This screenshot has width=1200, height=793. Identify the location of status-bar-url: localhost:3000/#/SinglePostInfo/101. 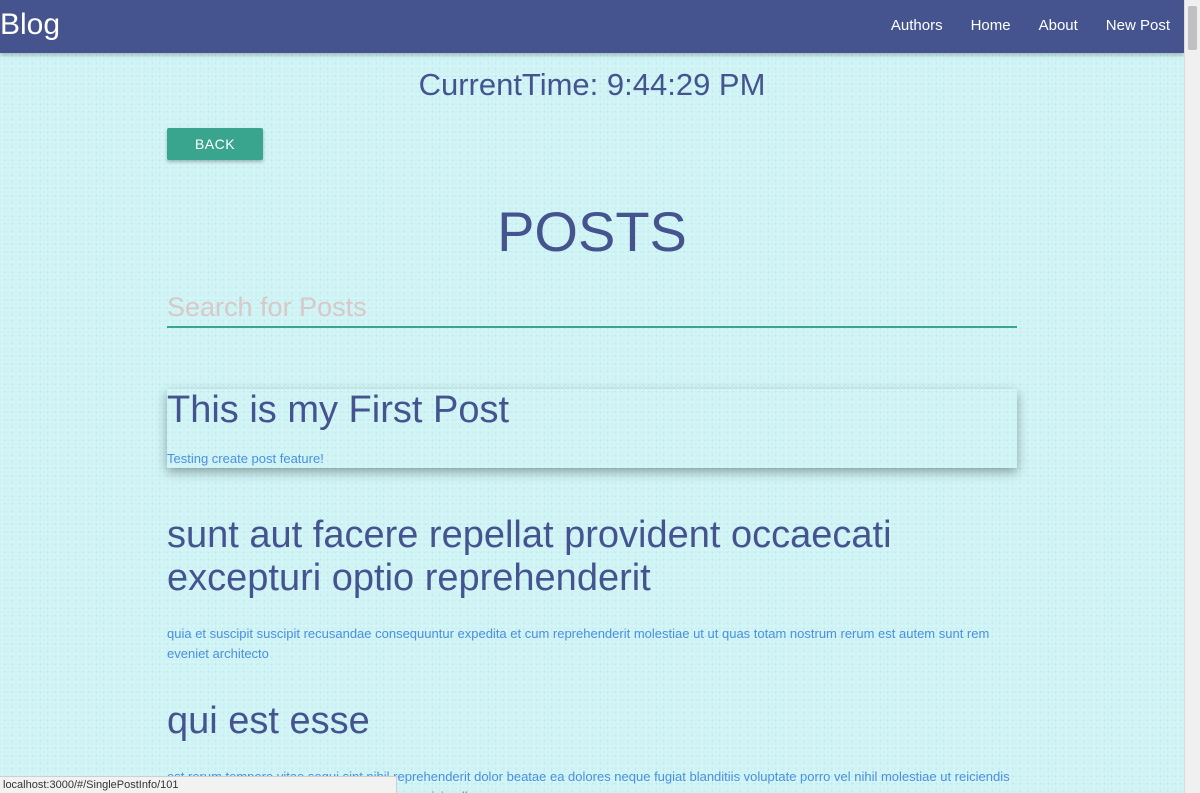
(198, 784).